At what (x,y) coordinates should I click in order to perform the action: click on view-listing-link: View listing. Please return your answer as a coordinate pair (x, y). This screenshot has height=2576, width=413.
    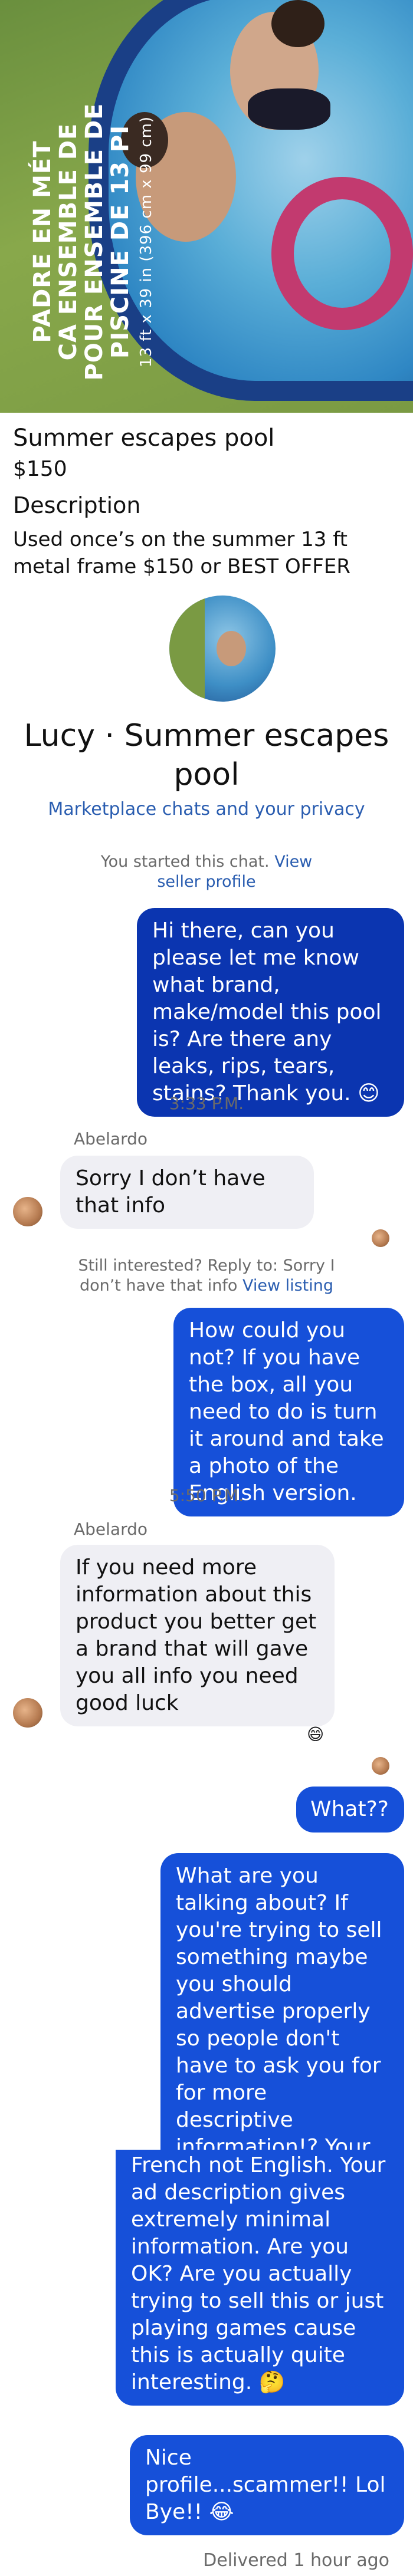
    Looking at the image, I should click on (287, 1286).